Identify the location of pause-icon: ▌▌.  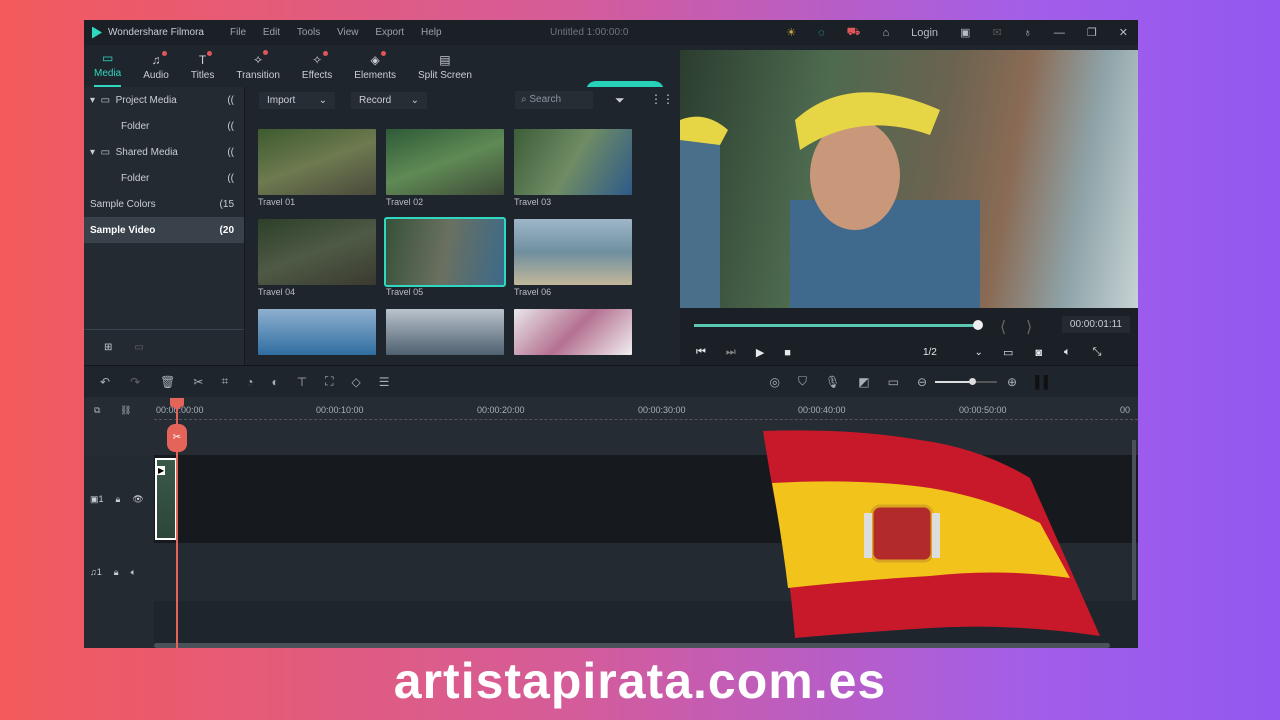
(1043, 382).